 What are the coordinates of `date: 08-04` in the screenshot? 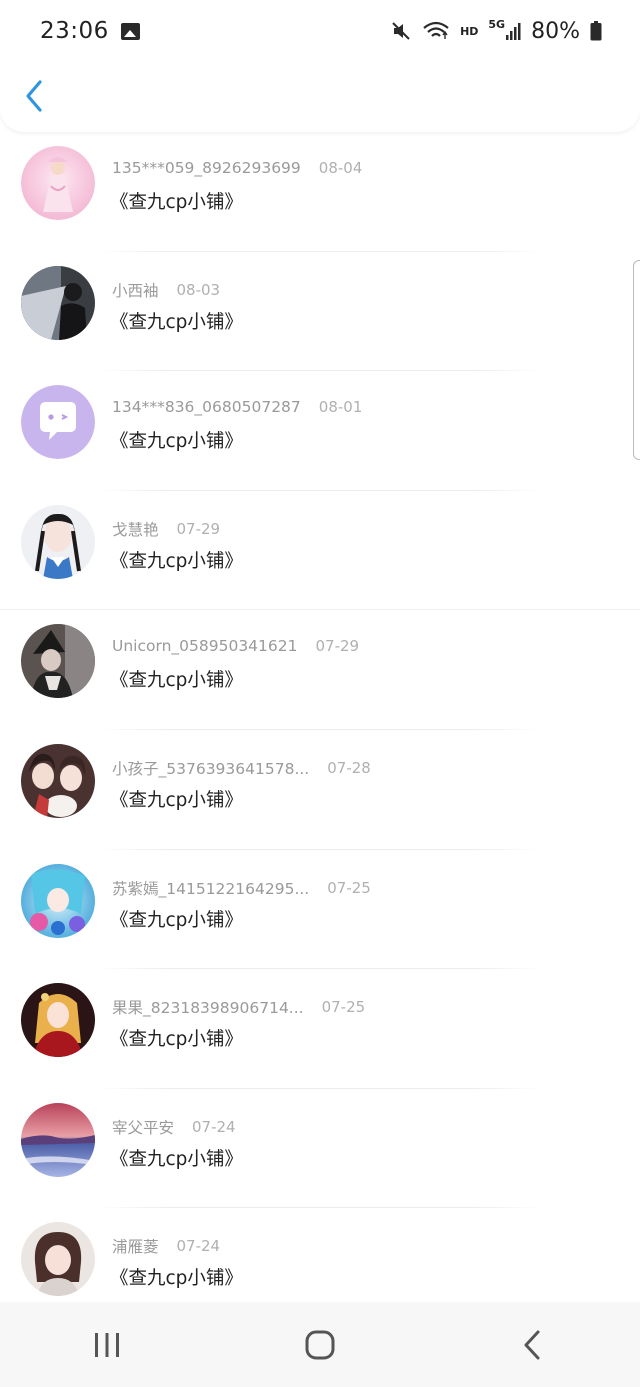 It's located at (340, 168).